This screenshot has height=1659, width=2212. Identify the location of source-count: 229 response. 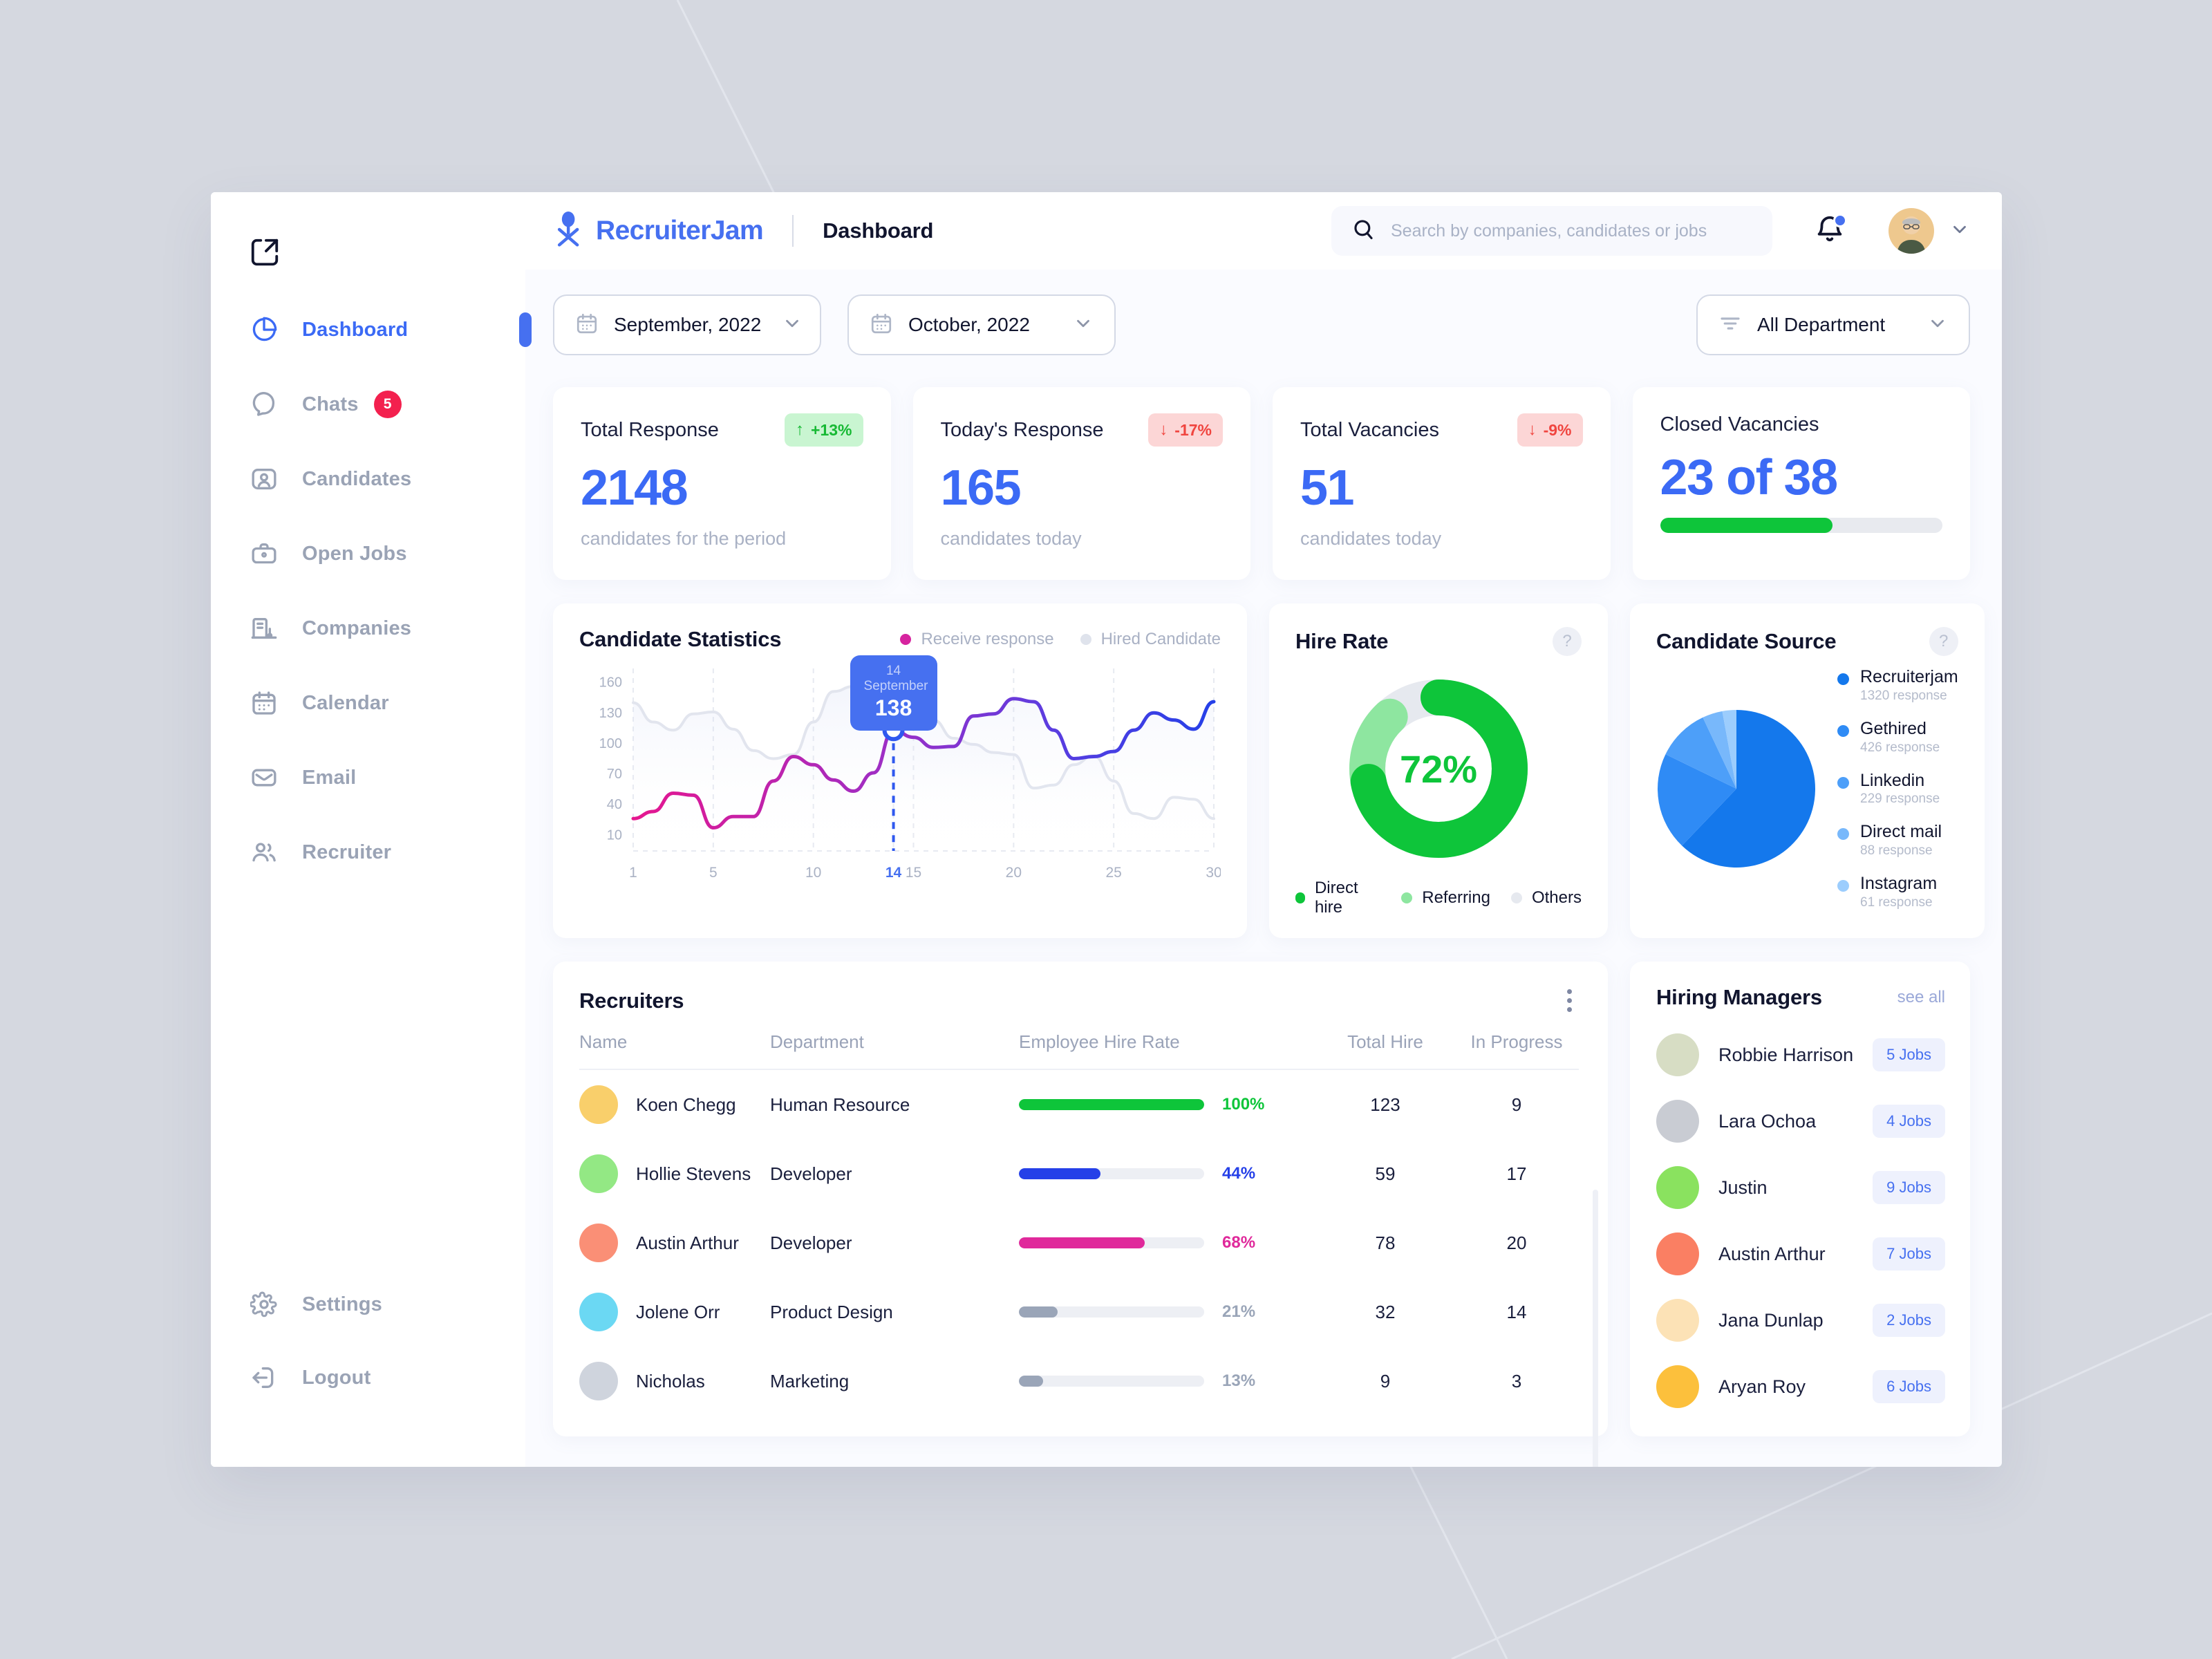
(1900, 799).